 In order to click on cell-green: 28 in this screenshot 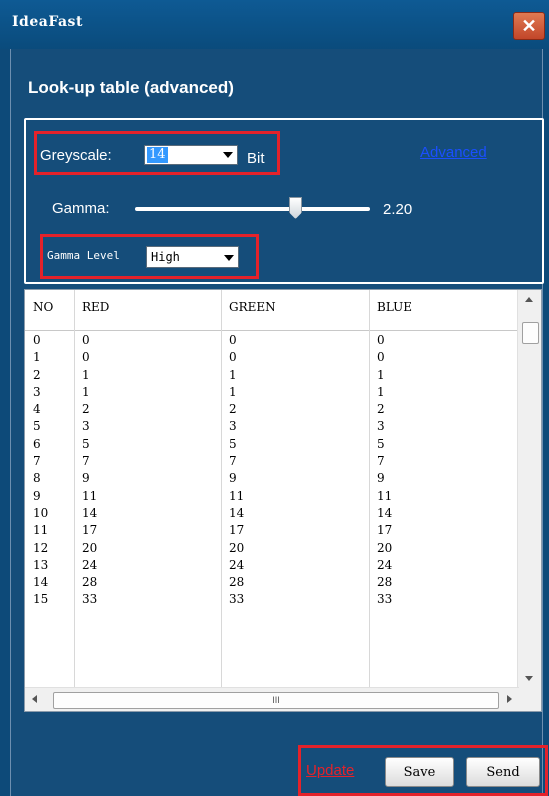, I will do `click(237, 582)`.